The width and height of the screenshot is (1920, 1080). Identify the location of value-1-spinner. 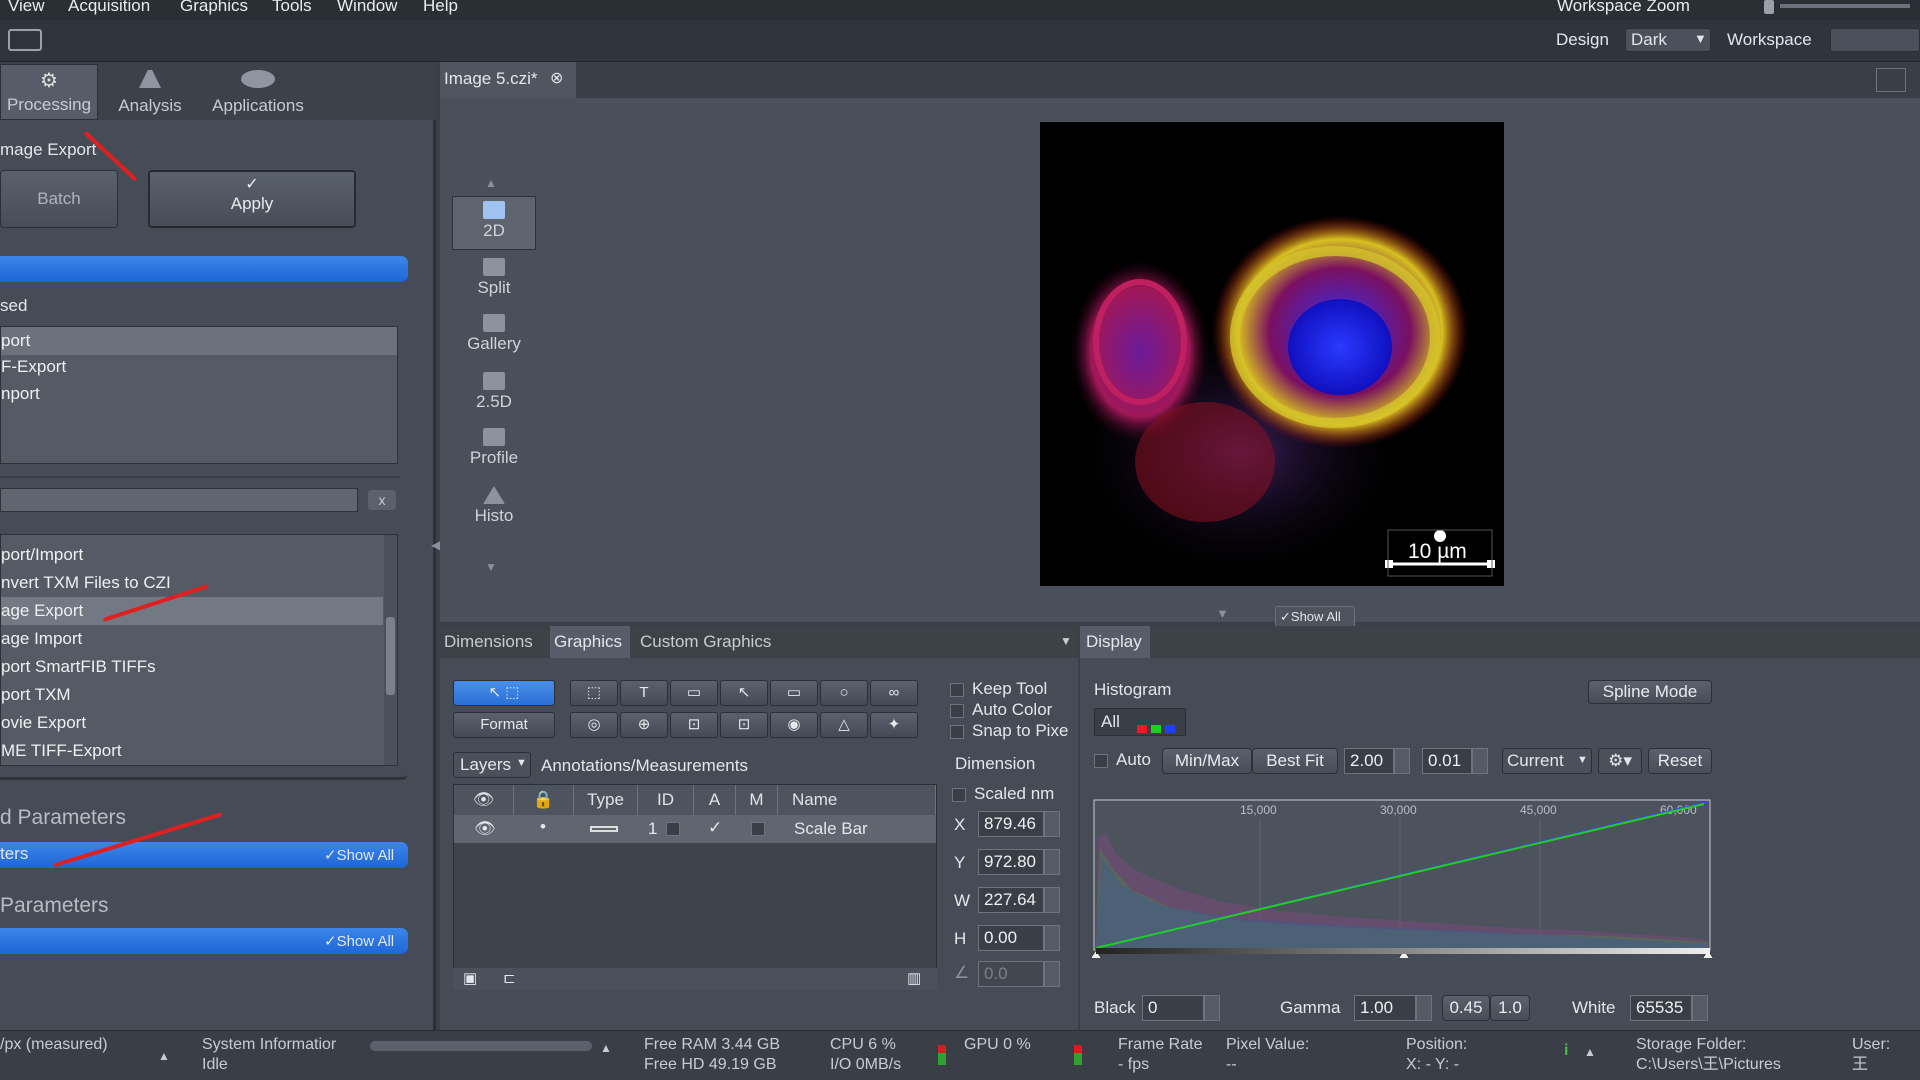
(1402, 761).